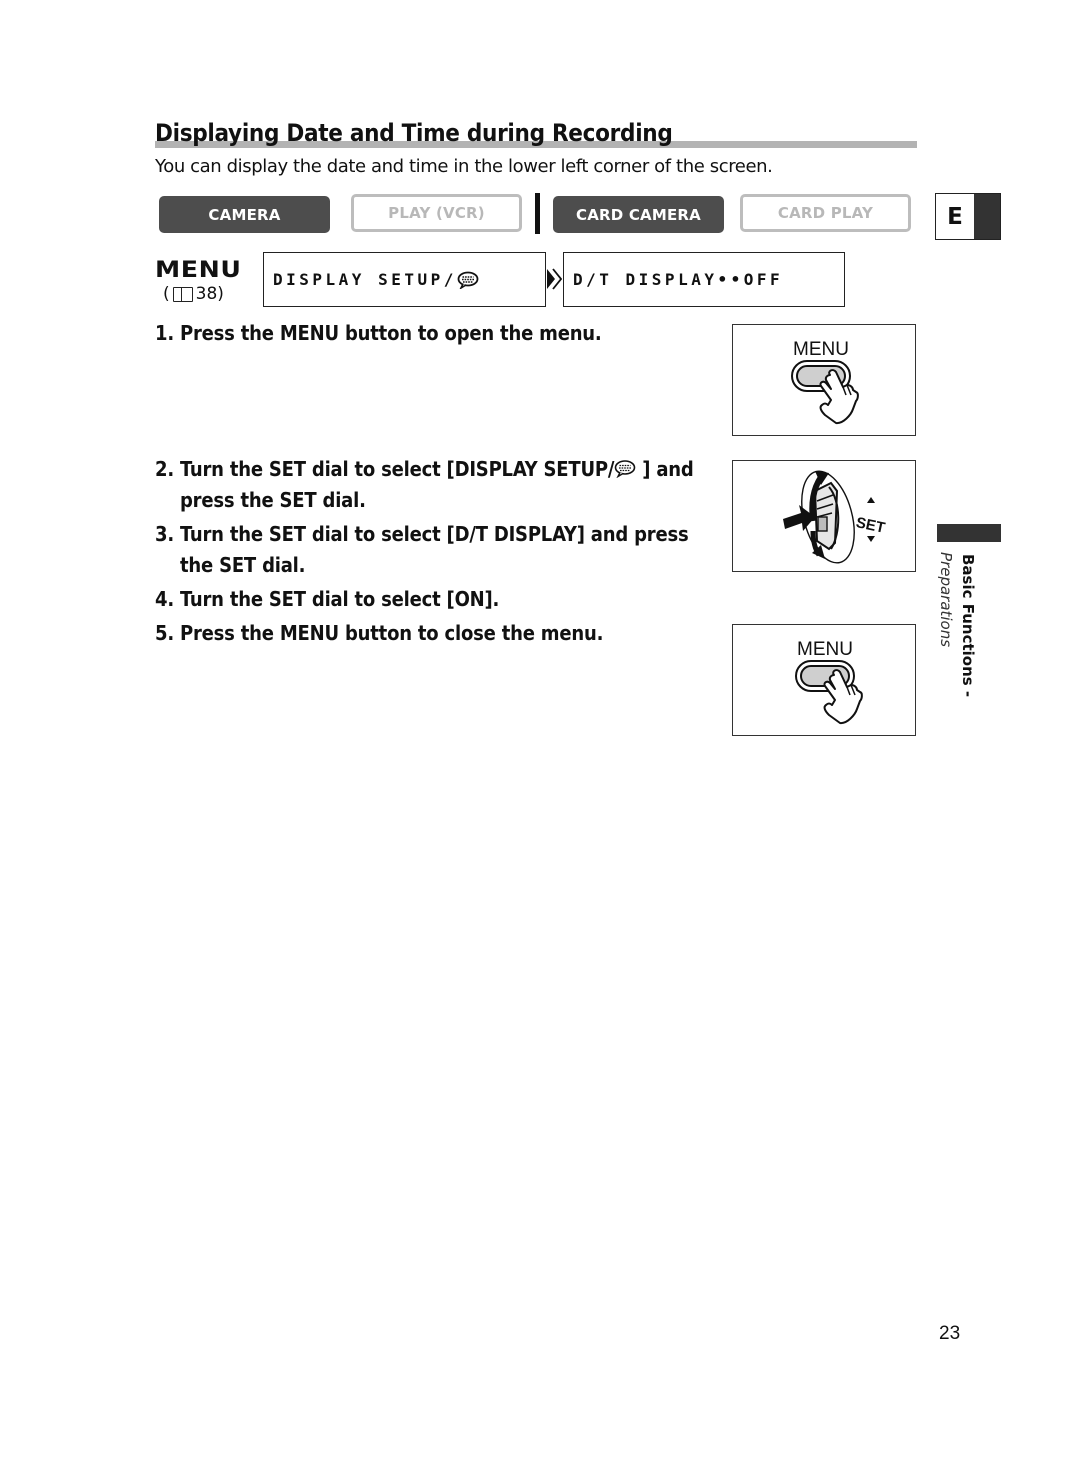 The width and height of the screenshot is (1080, 1461). Describe the element at coordinates (969, 533) in the screenshot. I see `section-tab-bar` at that location.